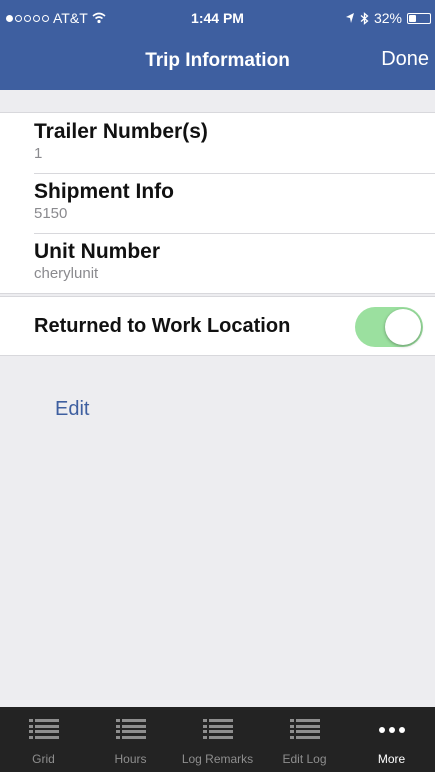  I want to click on header: AT&T 1:44 PM 32% Trip Information Done, so click(217, 45).